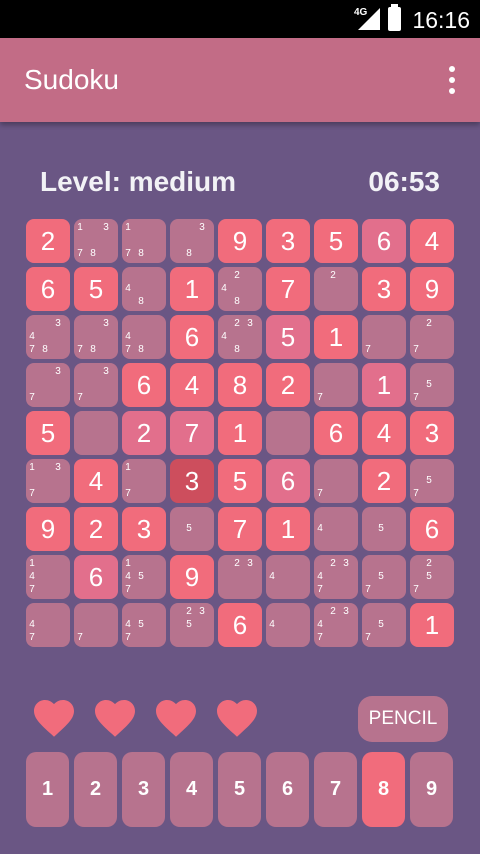 This screenshot has height=854, width=480. Describe the element at coordinates (383, 789) in the screenshot. I see `number-key-8: 8` at that location.